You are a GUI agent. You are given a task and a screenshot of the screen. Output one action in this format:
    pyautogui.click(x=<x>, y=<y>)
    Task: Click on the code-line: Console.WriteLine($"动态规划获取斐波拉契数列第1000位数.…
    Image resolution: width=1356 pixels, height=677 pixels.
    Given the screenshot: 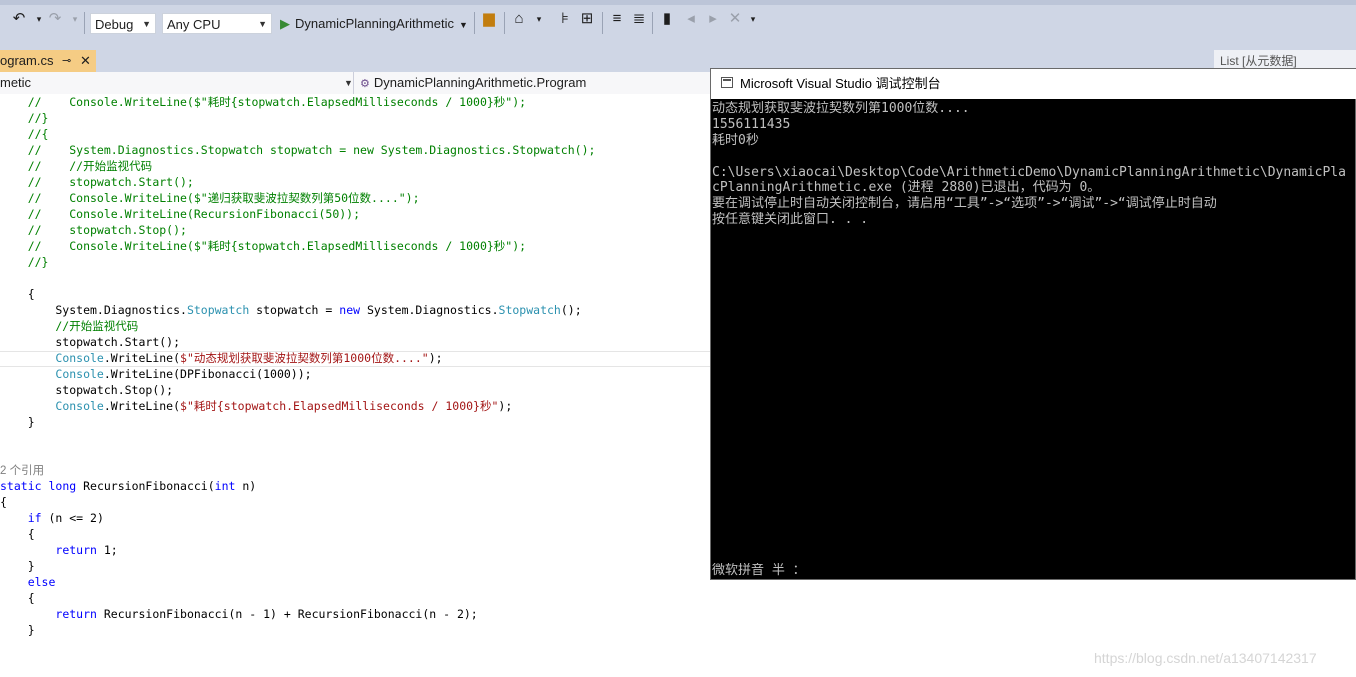 What is the action you would take?
    pyautogui.click(x=221, y=358)
    